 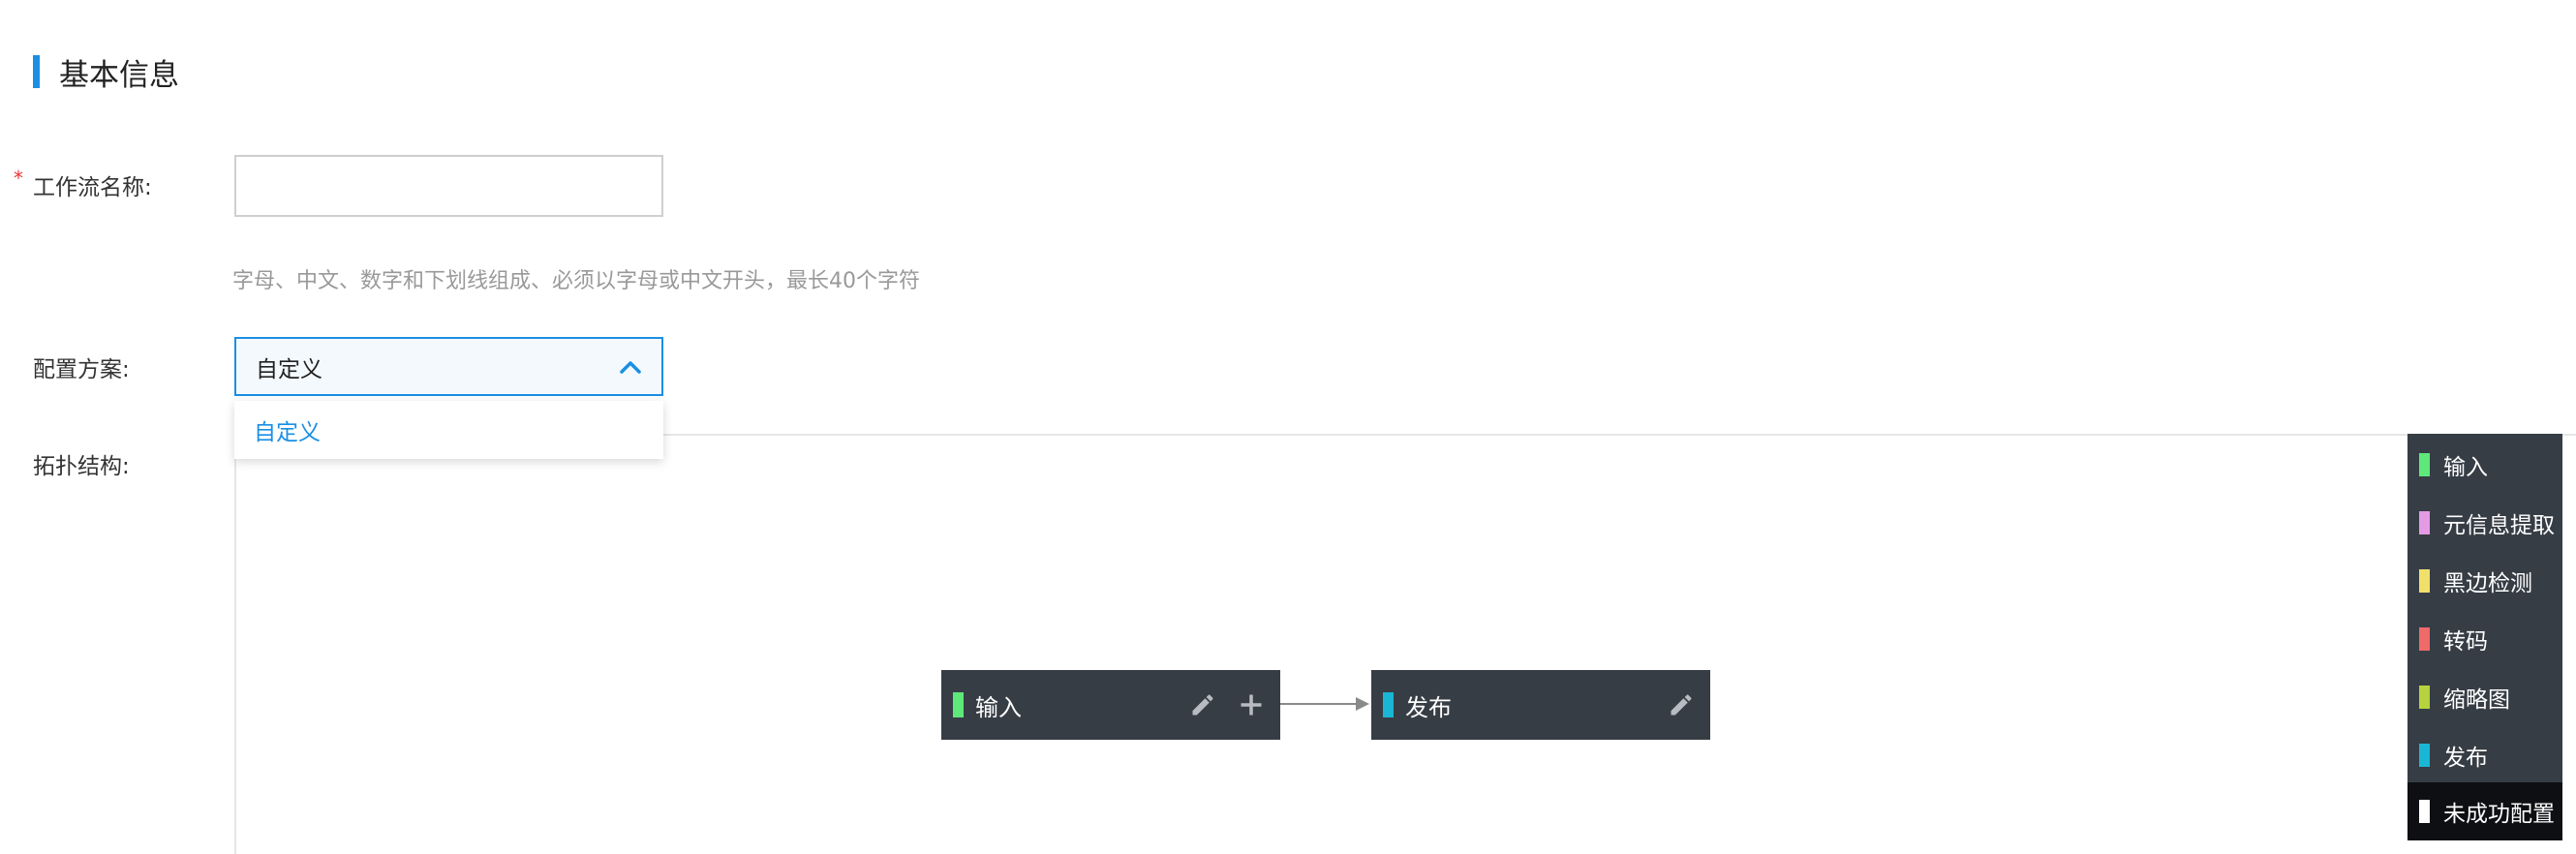 I want to click on legend-label: 发布, so click(x=2465, y=759).